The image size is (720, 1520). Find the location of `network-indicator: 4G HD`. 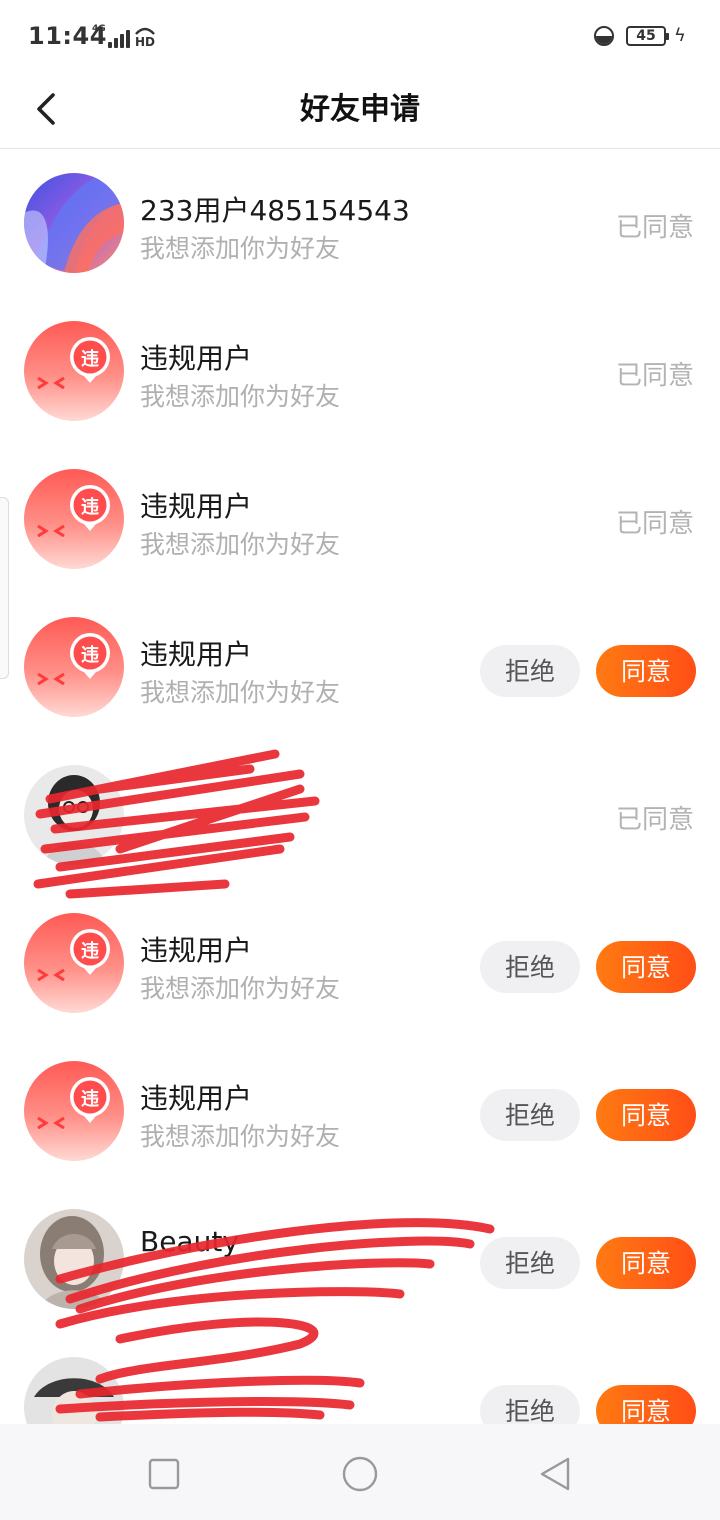

network-indicator: 4G HD is located at coordinates (127, 36).